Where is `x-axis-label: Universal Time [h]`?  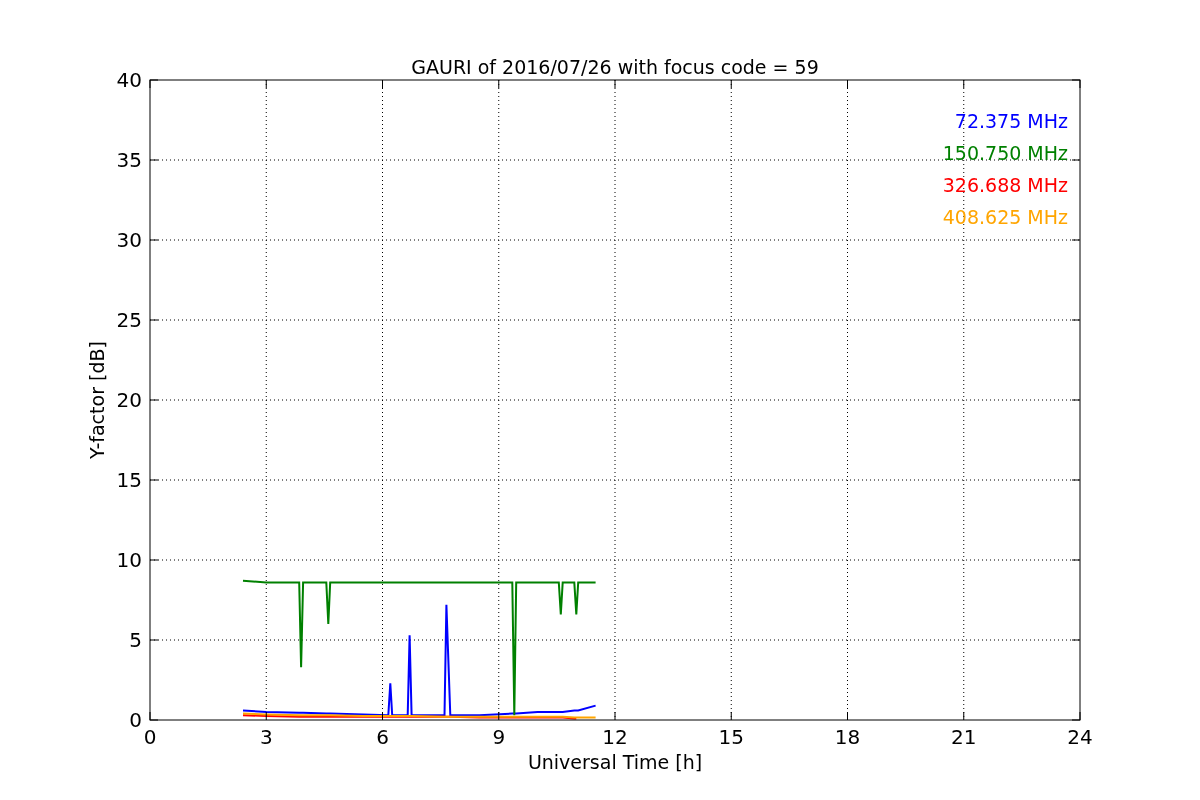 x-axis-label: Universal Time [h] is located at coordinates (615, 762).